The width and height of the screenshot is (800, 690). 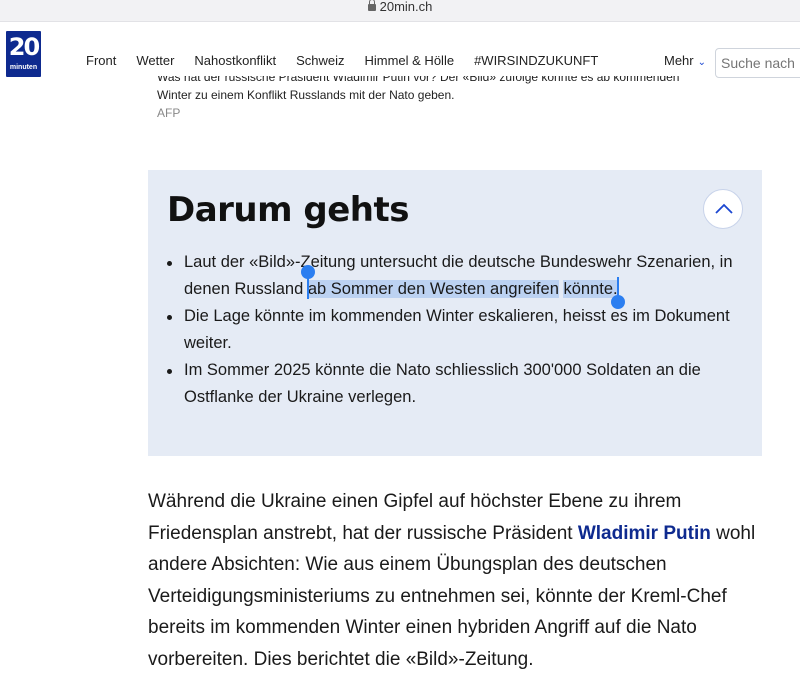 I want to click on image-credit: AFP, so click(x=169, y=113).